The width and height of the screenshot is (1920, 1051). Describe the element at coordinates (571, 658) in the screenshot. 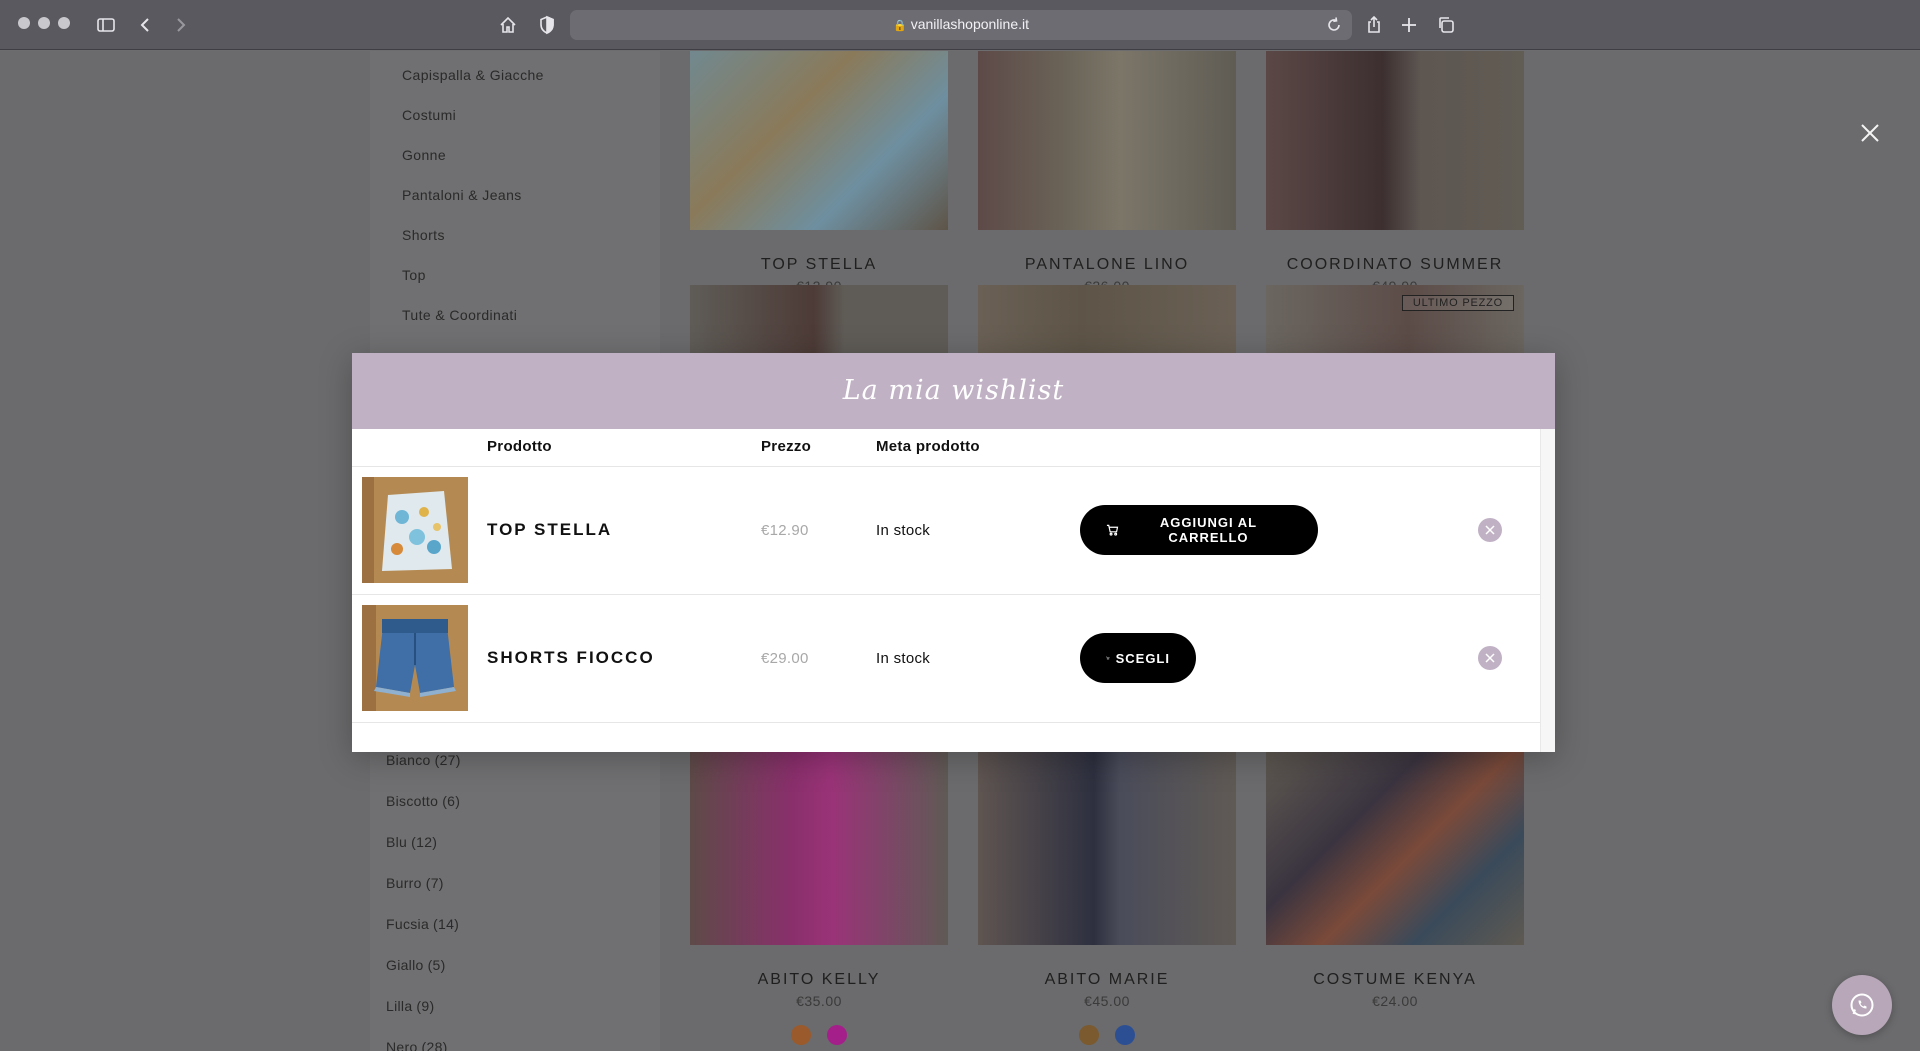

I see `product-name-link: SHORTS FIOCCO` at that location.